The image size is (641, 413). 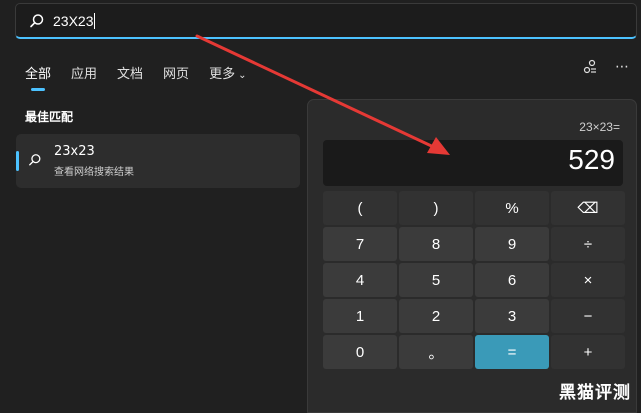 I want to click on more-options-icon: ⋯, so click(x=622, y=67).